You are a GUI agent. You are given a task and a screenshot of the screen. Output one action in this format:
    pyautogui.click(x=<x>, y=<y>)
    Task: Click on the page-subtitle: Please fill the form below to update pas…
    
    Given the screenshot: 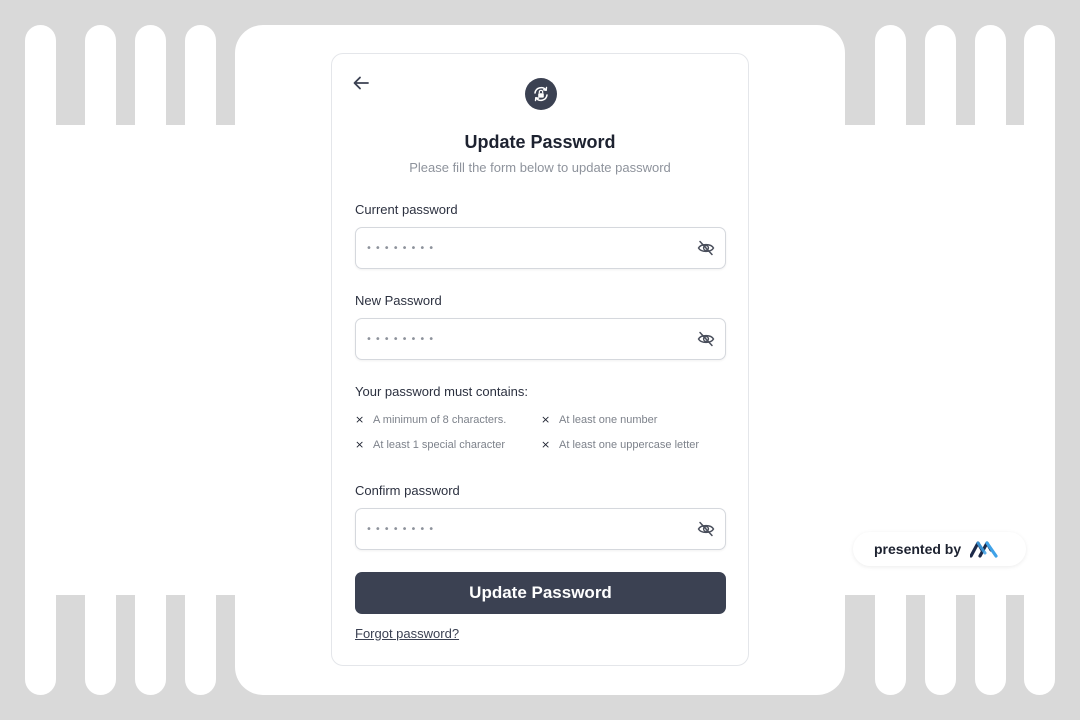 What is the action you would take?
    pyautogui.click(x=540, y=167)
    